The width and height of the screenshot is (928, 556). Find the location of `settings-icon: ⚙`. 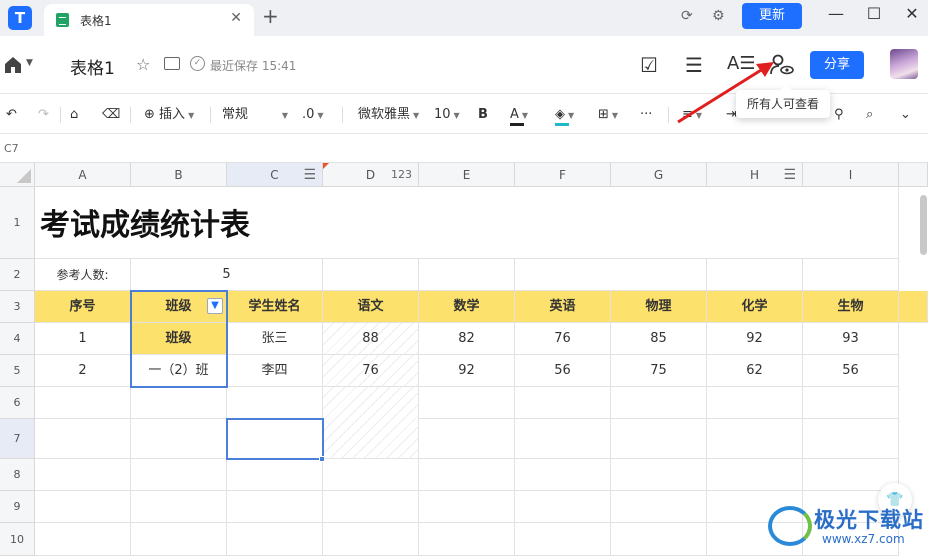

settings-icon: ⚙ is located at coordinates (718, 16).